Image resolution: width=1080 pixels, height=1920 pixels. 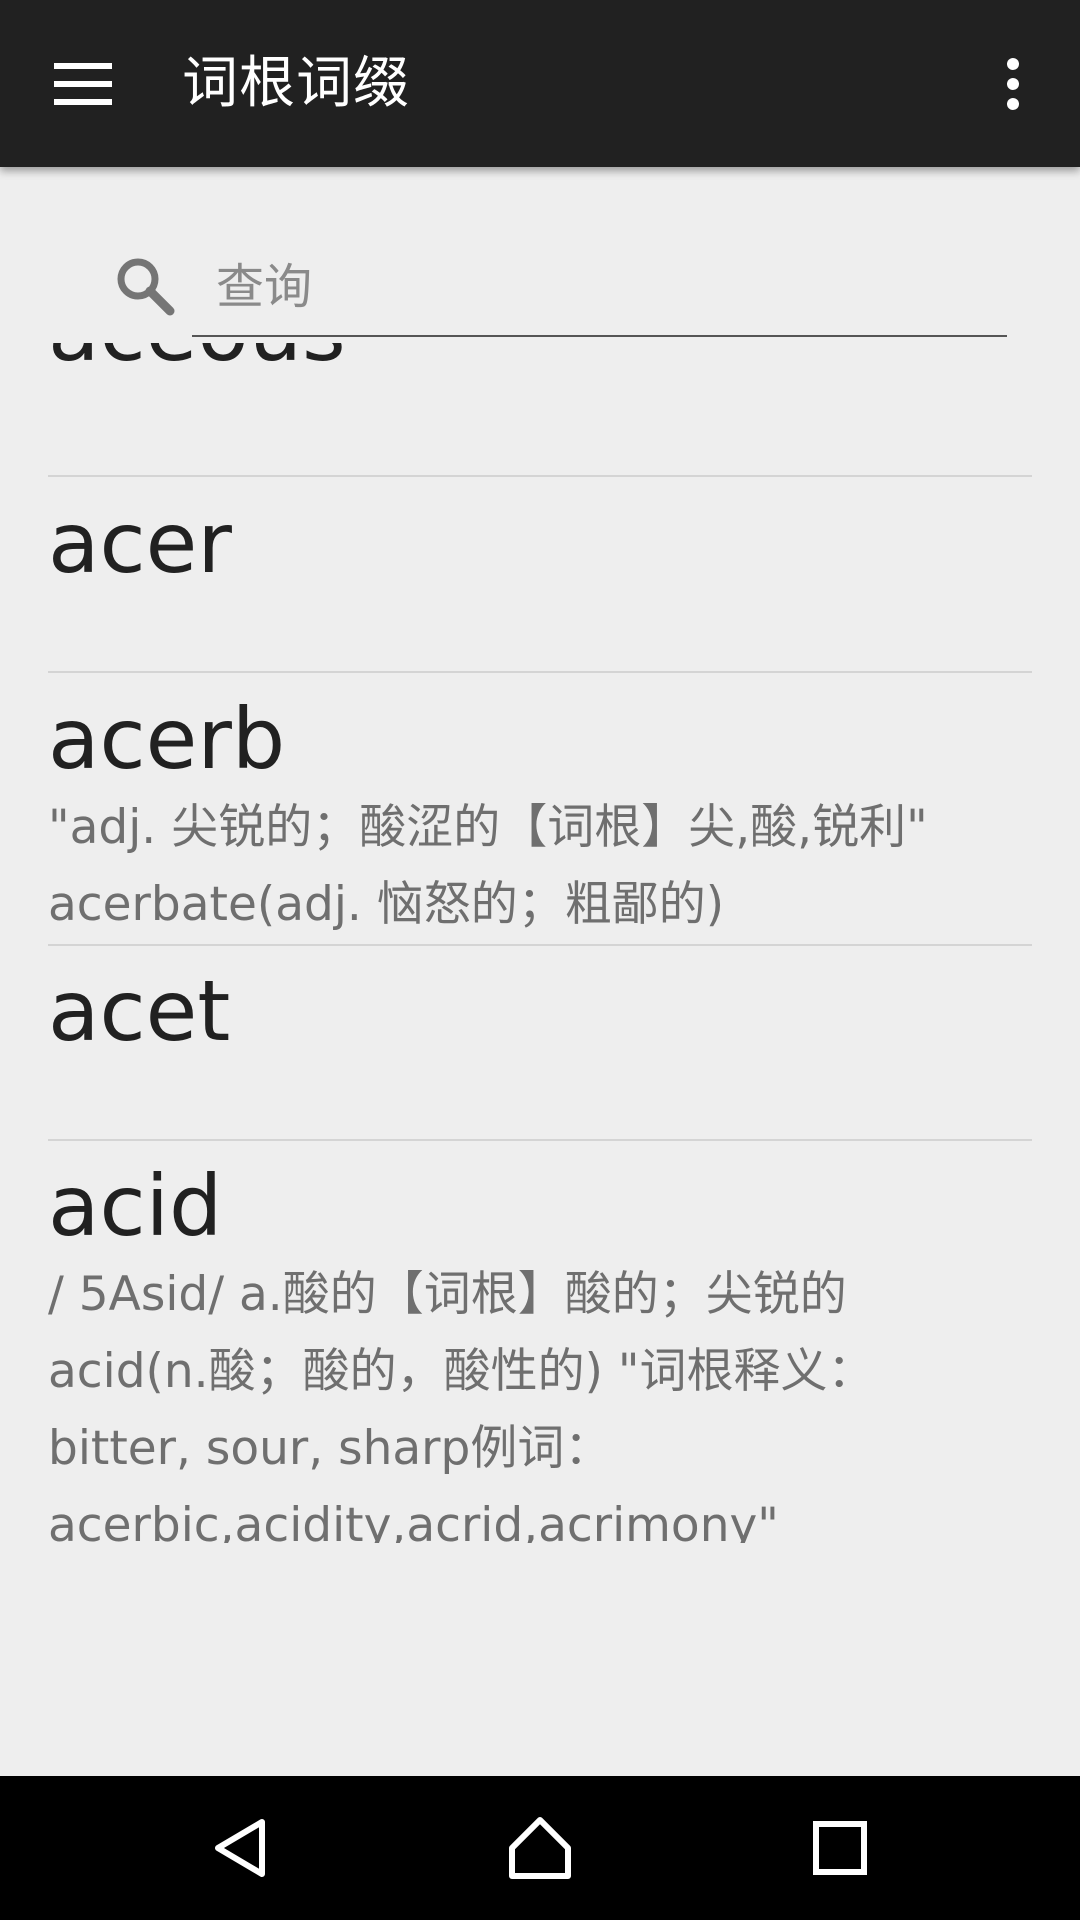 What do you see at coordinates (540, 1011) in the screenshot?
I see `list-item: acet` at bounding box center [540, 1011].